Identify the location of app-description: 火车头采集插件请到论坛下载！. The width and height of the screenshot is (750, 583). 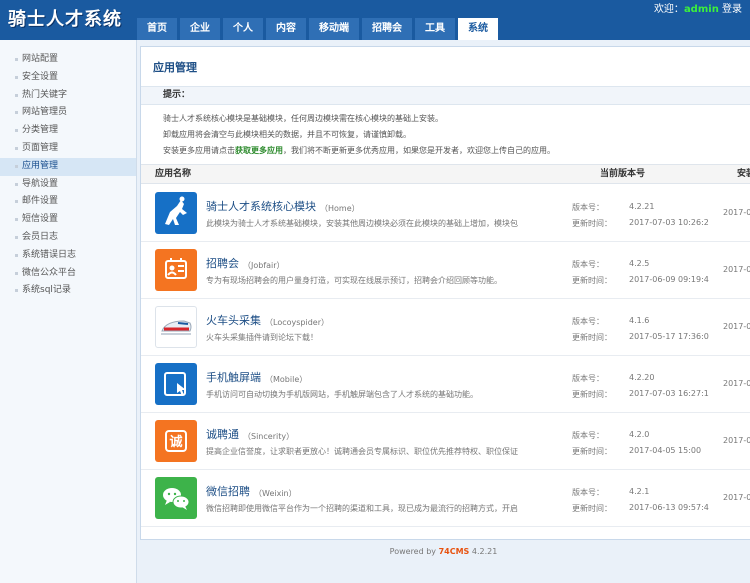
(262, 337).